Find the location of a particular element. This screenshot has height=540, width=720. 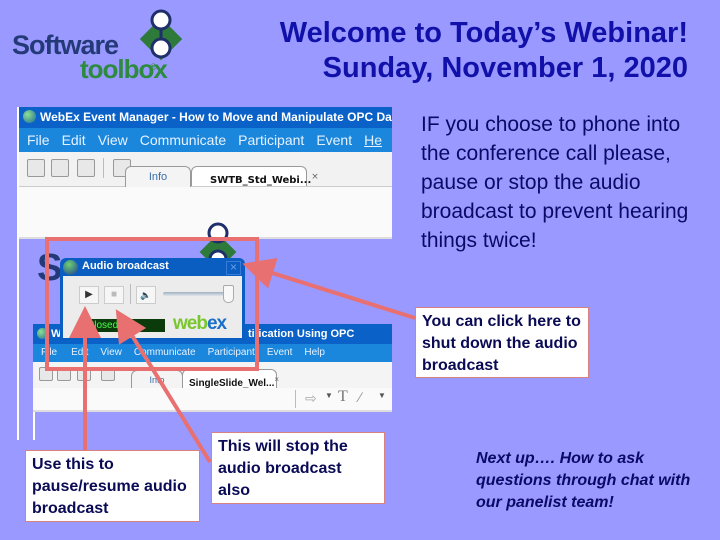

tab-swtb-std-webinar: SWTB_Std_Webi...× is located at coordinates (255, 176).